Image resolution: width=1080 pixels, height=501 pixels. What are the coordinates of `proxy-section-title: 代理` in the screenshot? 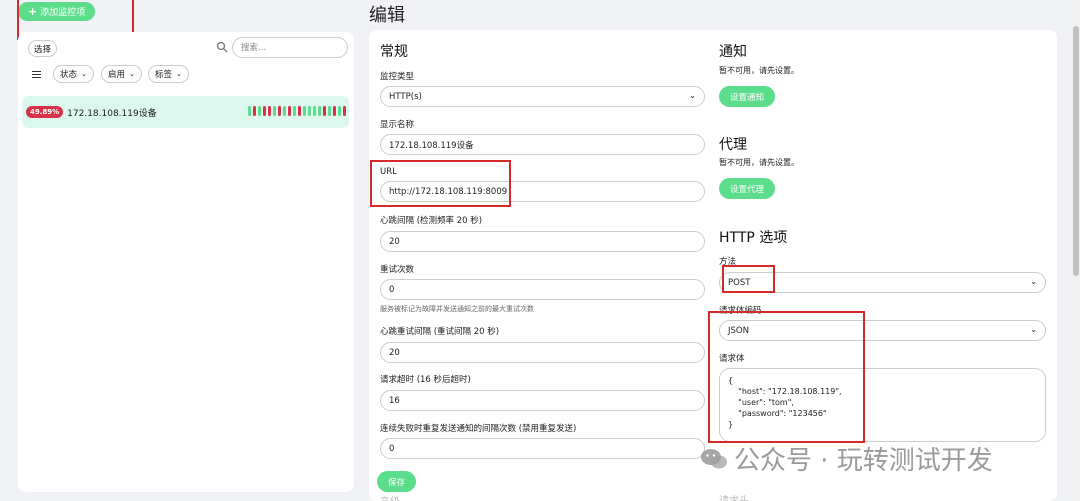 It's located at (733, 145).